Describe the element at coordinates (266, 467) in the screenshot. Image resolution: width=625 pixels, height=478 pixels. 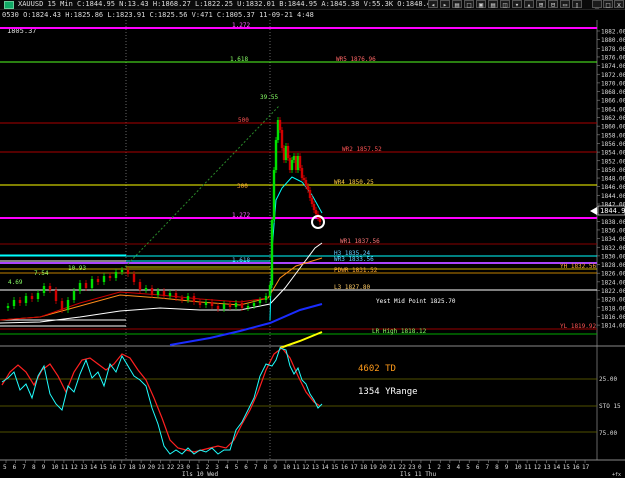
I see `time-tick-label: 8` at that location.